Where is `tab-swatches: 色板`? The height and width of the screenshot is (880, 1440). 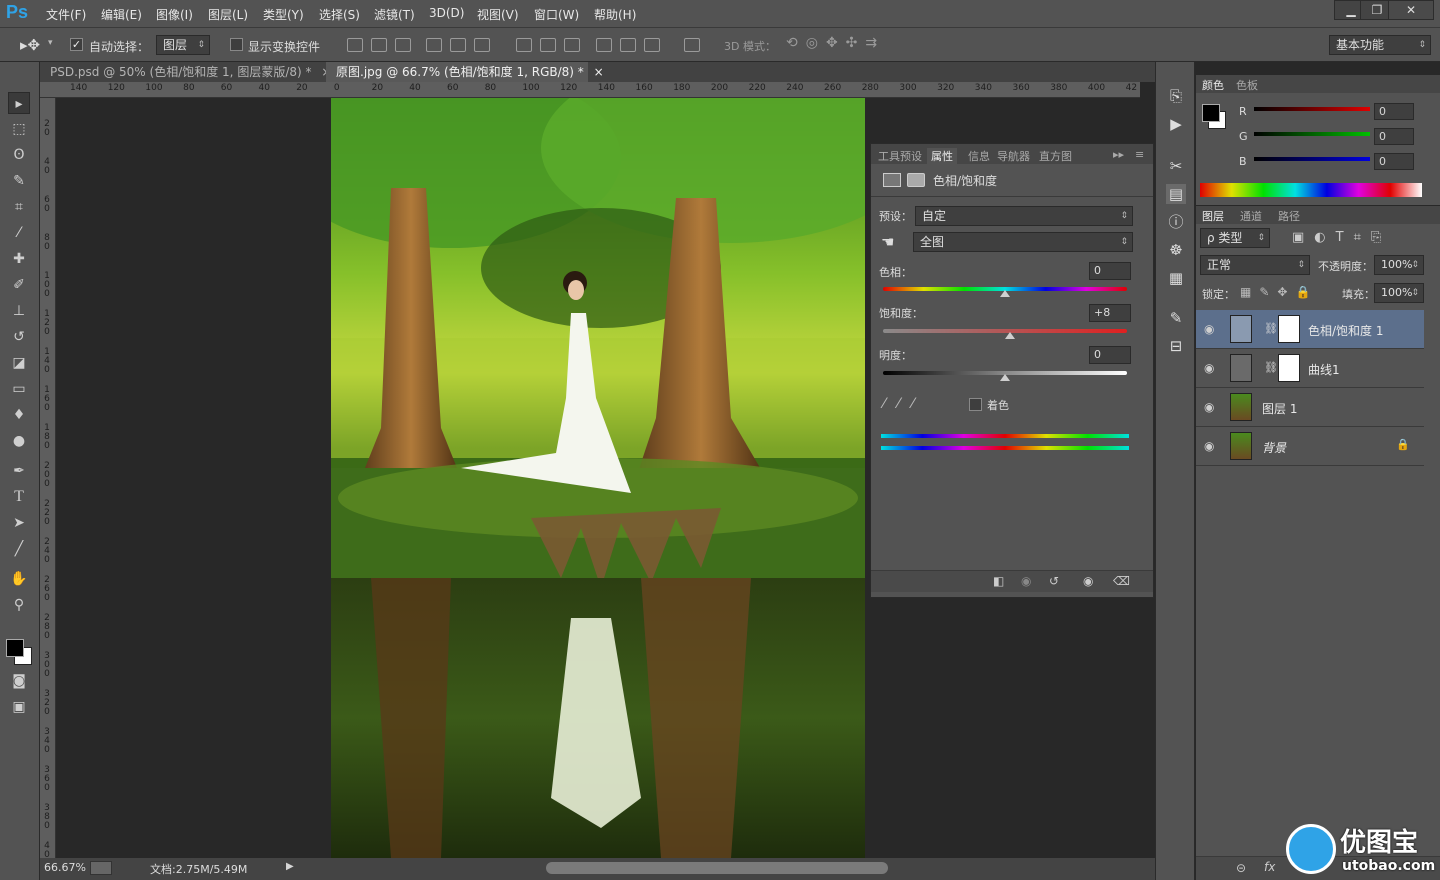 tab-swatches: 色板 is located at coordinates (1247, 85).